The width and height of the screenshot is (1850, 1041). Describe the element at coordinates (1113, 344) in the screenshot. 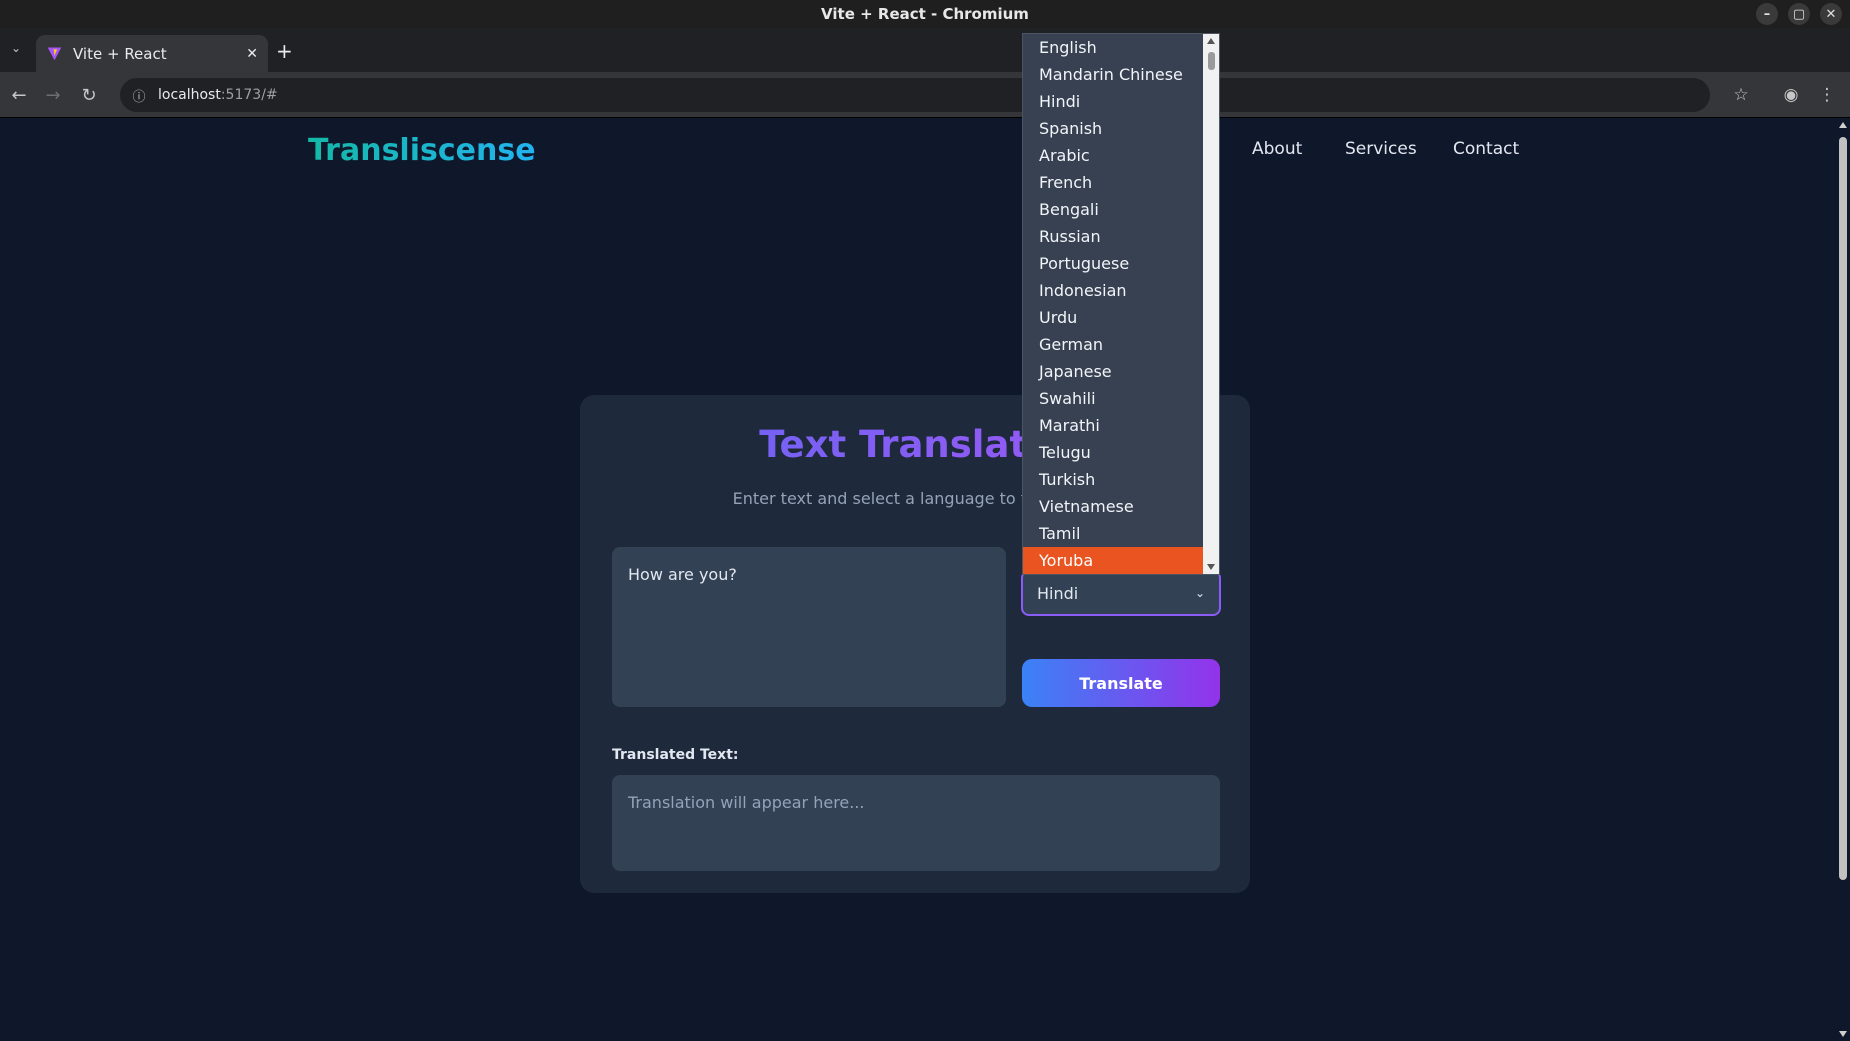

I see `dropdown-option: German` at that location.